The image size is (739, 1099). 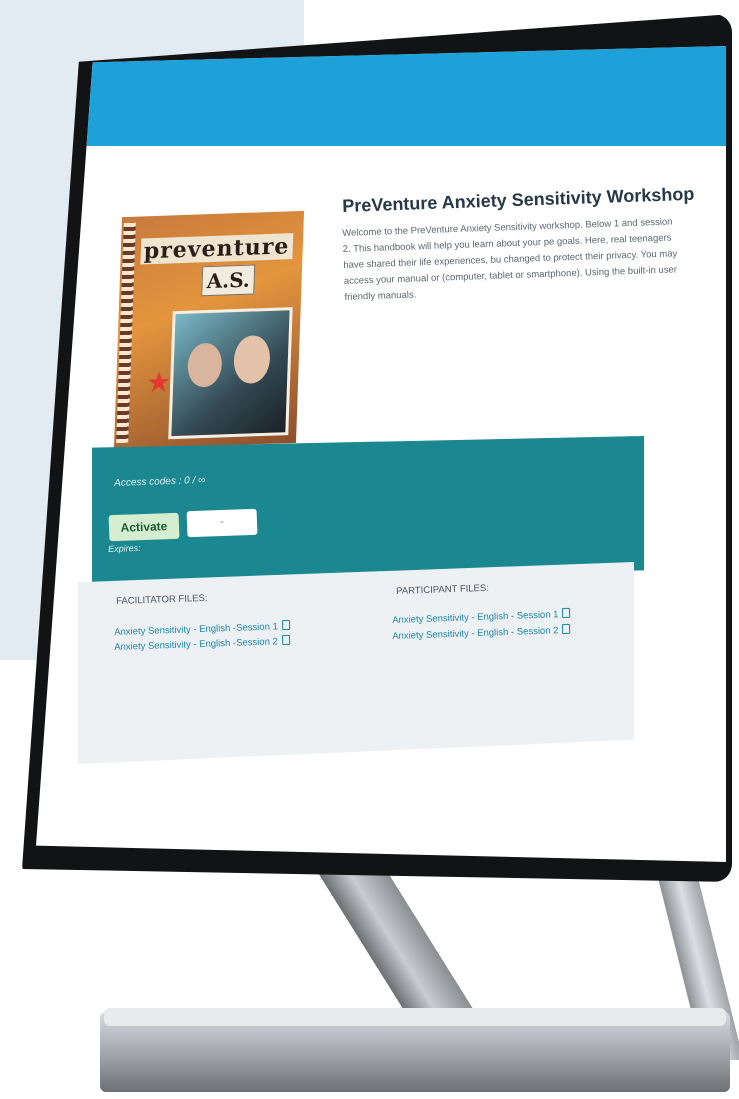 I want to click on expires-label: Expires:, so click(x=124, y=548).